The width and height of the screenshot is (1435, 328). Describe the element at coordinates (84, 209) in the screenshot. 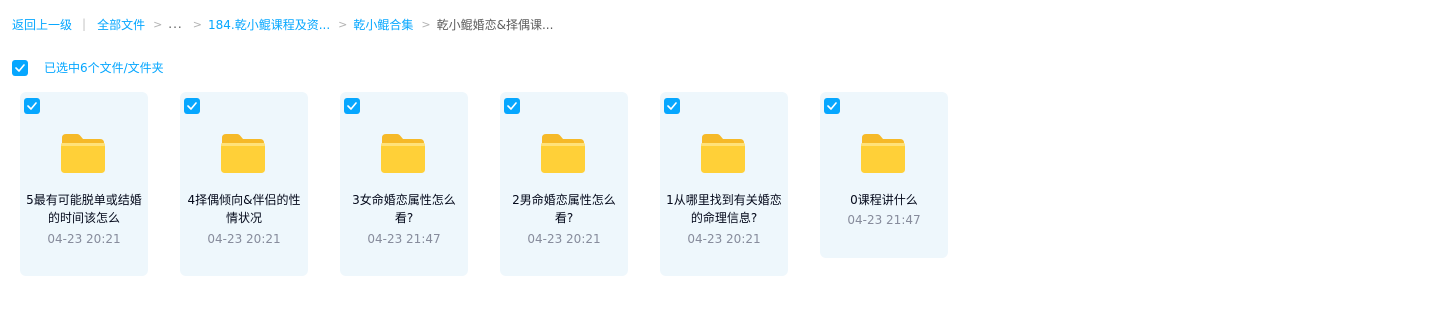

I see `file-name: 5最有可能脱单或结婚的时间该怎么` at that location.